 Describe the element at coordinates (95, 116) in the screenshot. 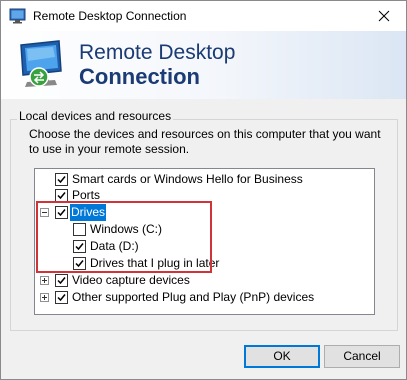

I see `groupbox-legend: Local devices and resources` at that location.